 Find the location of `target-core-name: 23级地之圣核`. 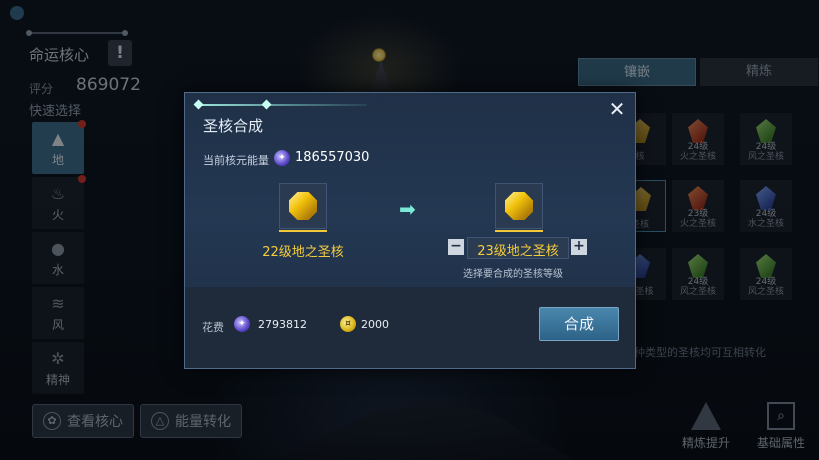

target-core-name: 23级地之圣核 is located at coordinates (518, 251).